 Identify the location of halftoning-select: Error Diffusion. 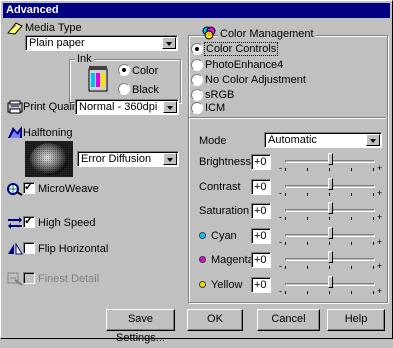
(128, 159).